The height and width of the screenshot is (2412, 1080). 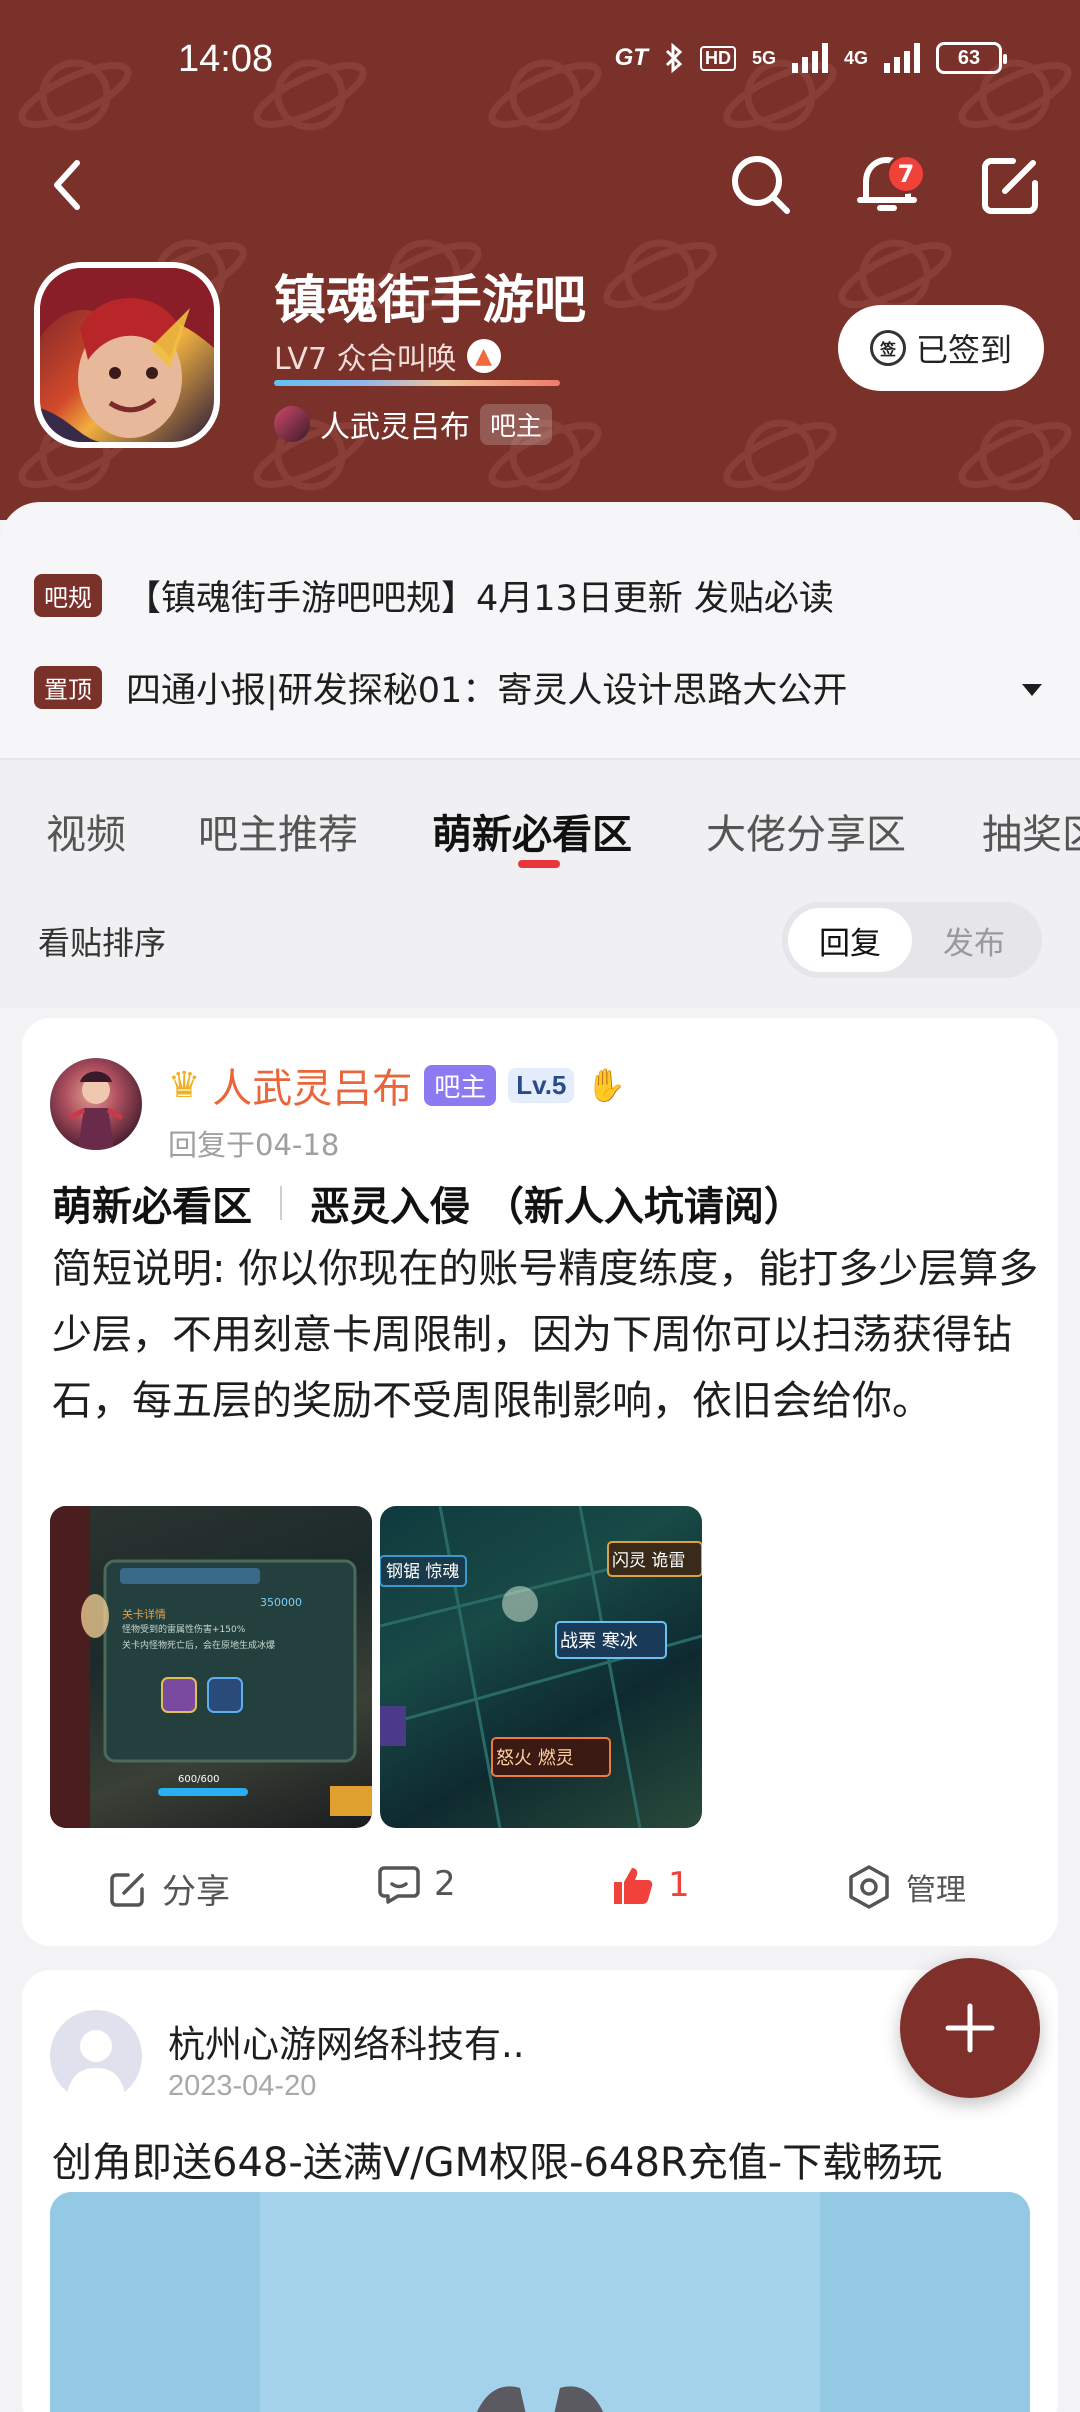 I want to click on owner-badge: 吧主, so click(x=460, y=1085).